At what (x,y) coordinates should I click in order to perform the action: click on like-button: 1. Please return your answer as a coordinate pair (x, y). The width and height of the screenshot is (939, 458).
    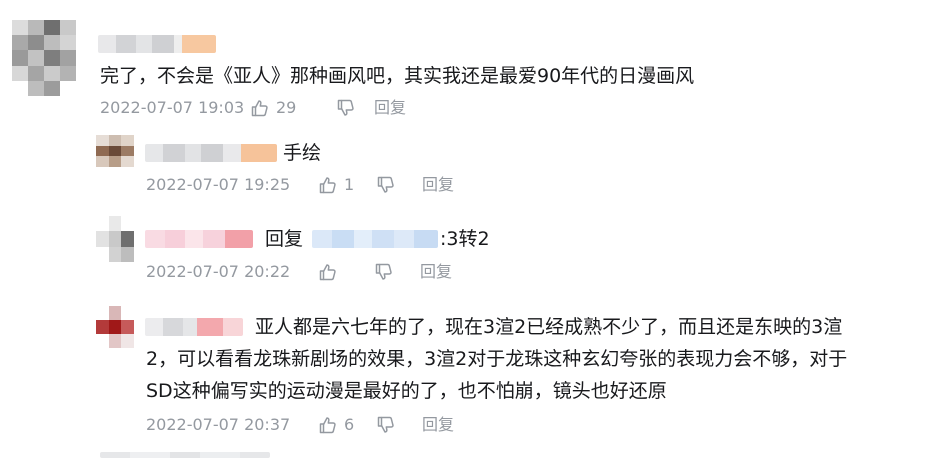
    Looking at the image, I should click on (347, 185).